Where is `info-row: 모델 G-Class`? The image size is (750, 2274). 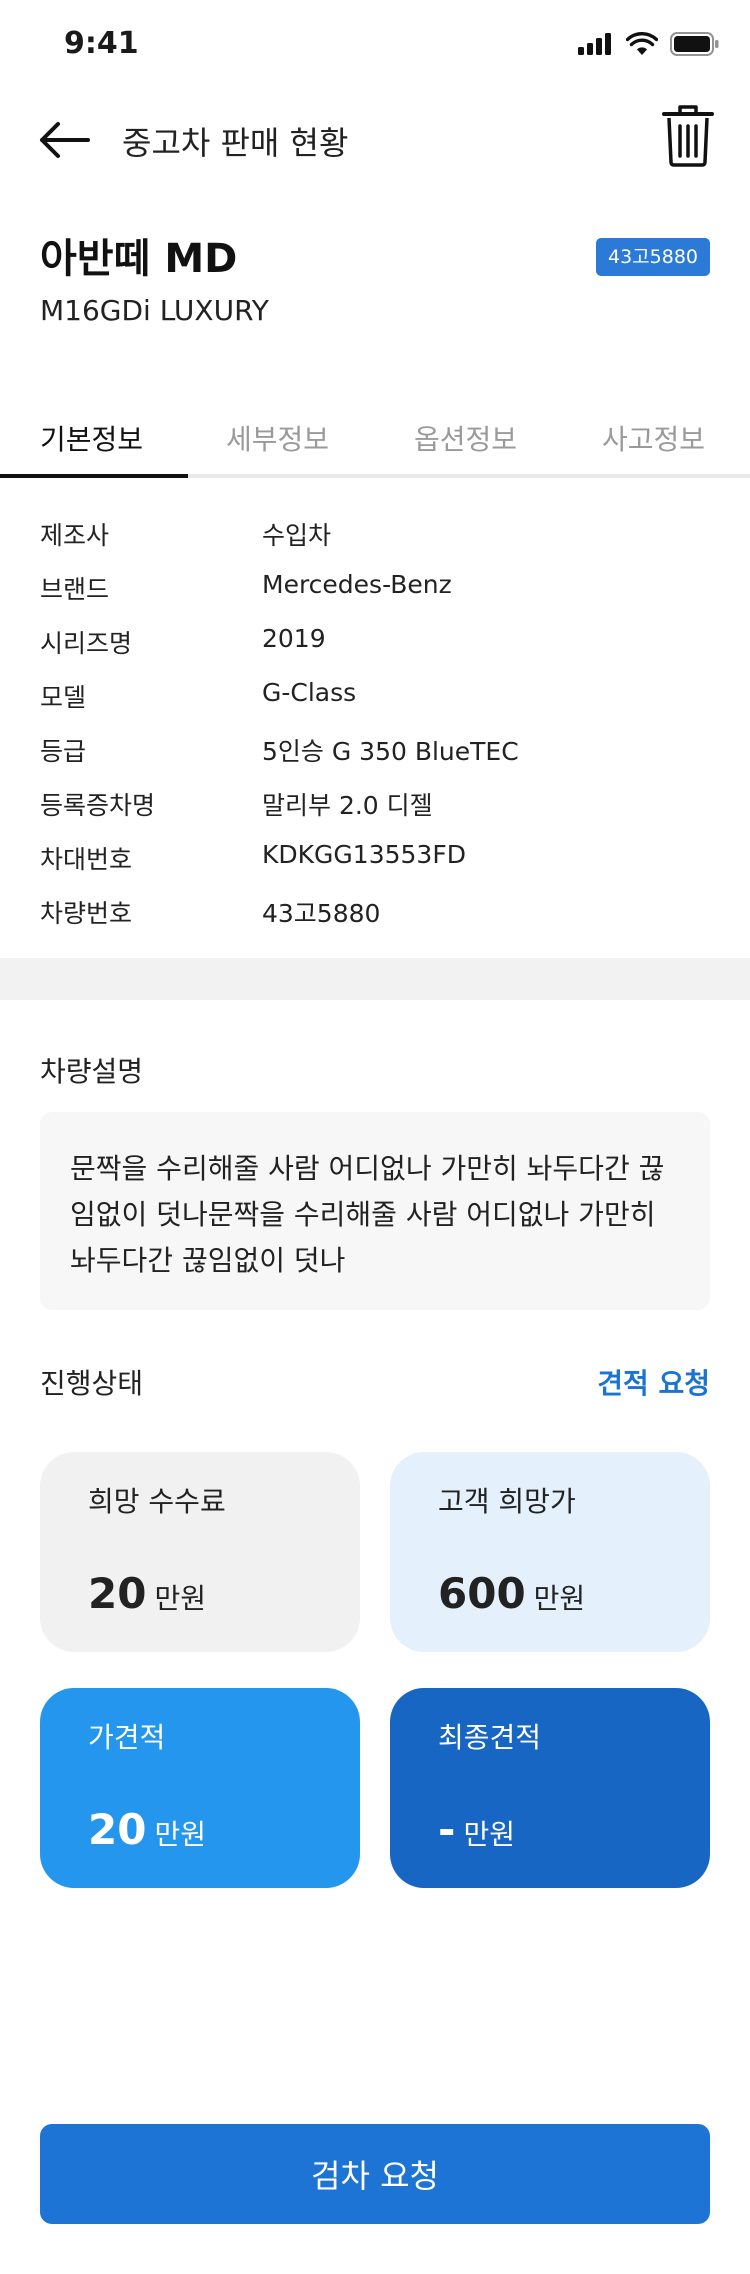
info-row: 모델 G-Class is located at coordinates (375, 699).